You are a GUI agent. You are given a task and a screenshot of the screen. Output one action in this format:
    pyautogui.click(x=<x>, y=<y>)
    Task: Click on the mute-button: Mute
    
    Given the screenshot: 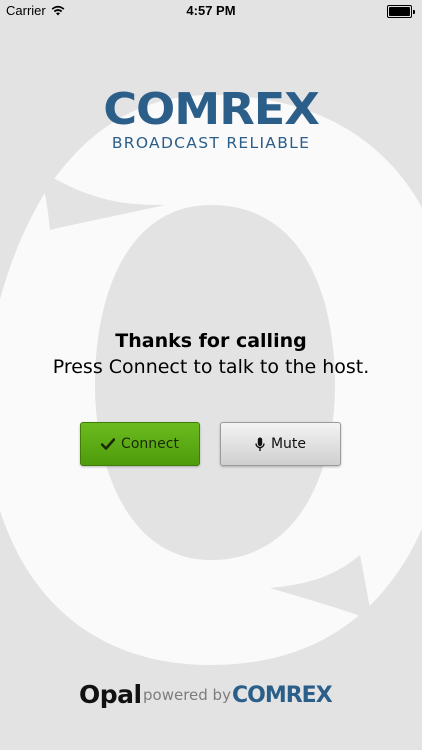 What is the action you would take?
    pyautogui.click(x=280, y=444)
    